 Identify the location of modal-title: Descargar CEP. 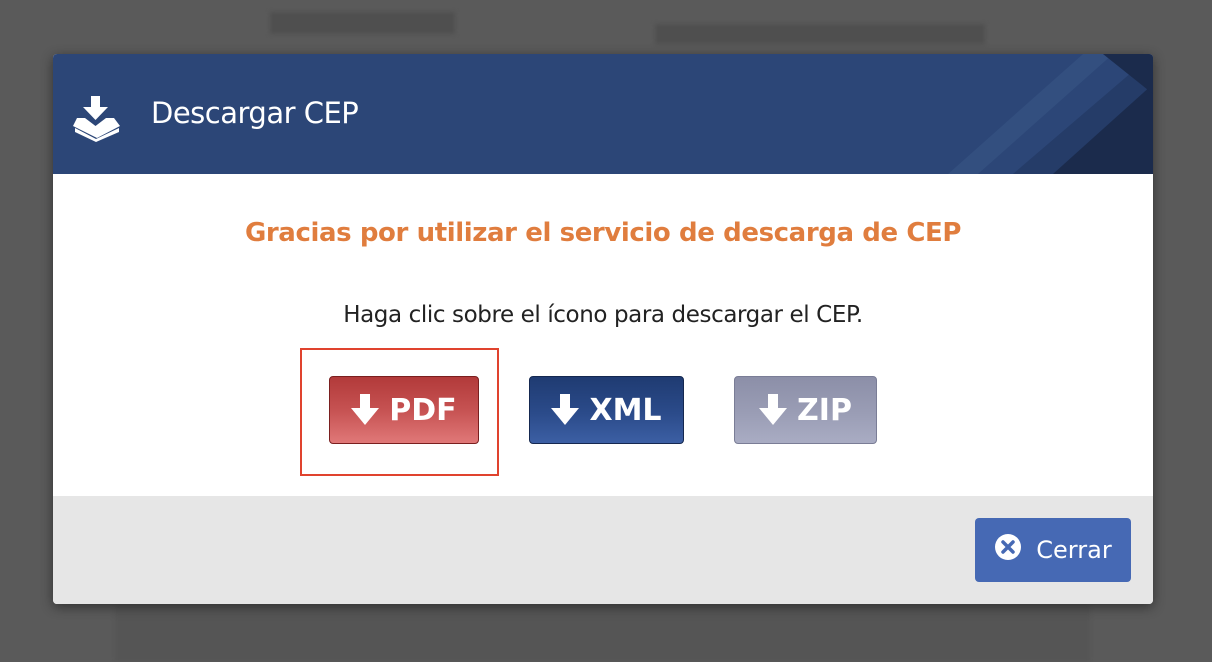
(255, 113).